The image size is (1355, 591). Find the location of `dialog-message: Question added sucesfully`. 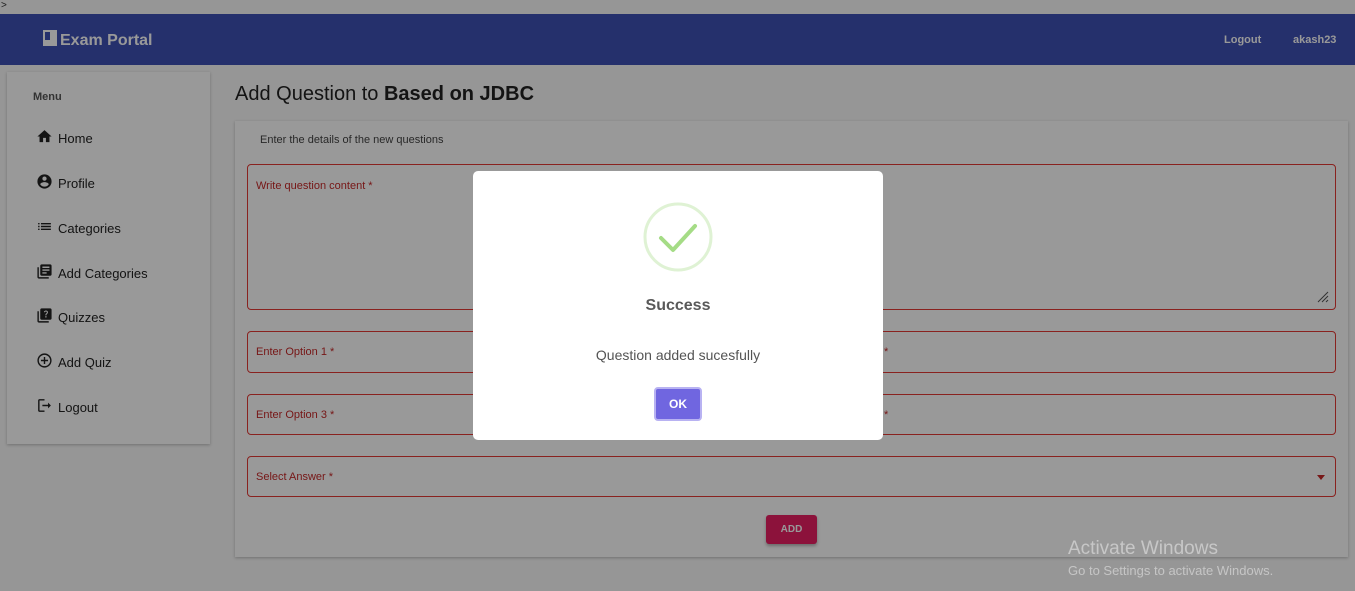

dialog-message: Question added sucesfully is located at coordinates (678, 355).